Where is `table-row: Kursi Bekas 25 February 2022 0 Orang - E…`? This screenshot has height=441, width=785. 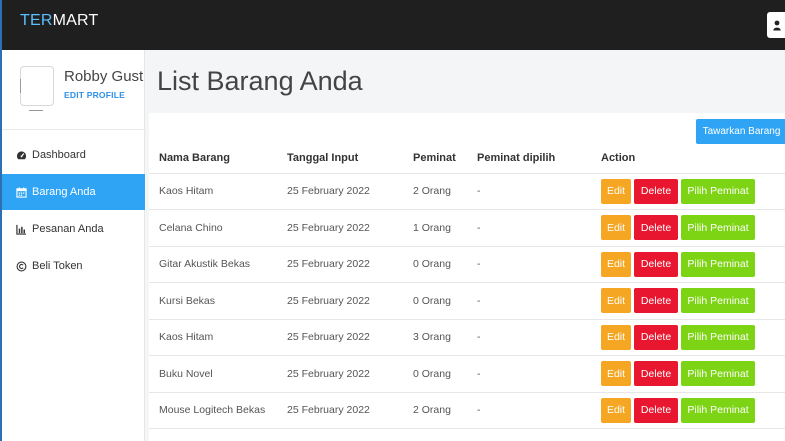 table-row: Kursi Bekas 25 February 2022 0 Orang - E… is located at coordinates (467, 301).